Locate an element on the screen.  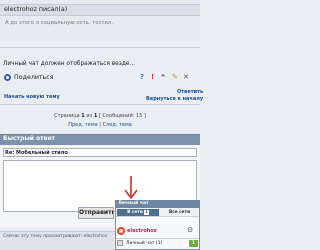
quote-text: А до этого я социальную сеть, тестил. is located at coordinates (59, 23).